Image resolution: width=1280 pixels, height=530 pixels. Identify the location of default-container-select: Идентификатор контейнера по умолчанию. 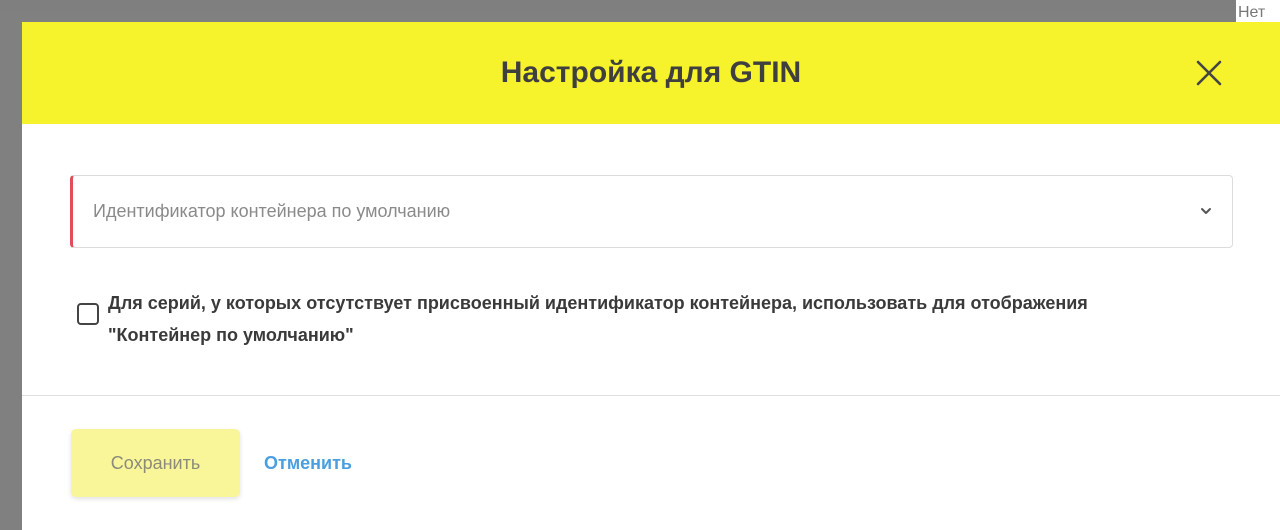
(651, 211).